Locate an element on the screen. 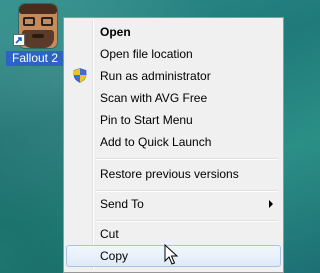 This screenshot has height=273, width=320. menu-item-run-as-administrator: Run as administrator is located at coordinates (173, 76).